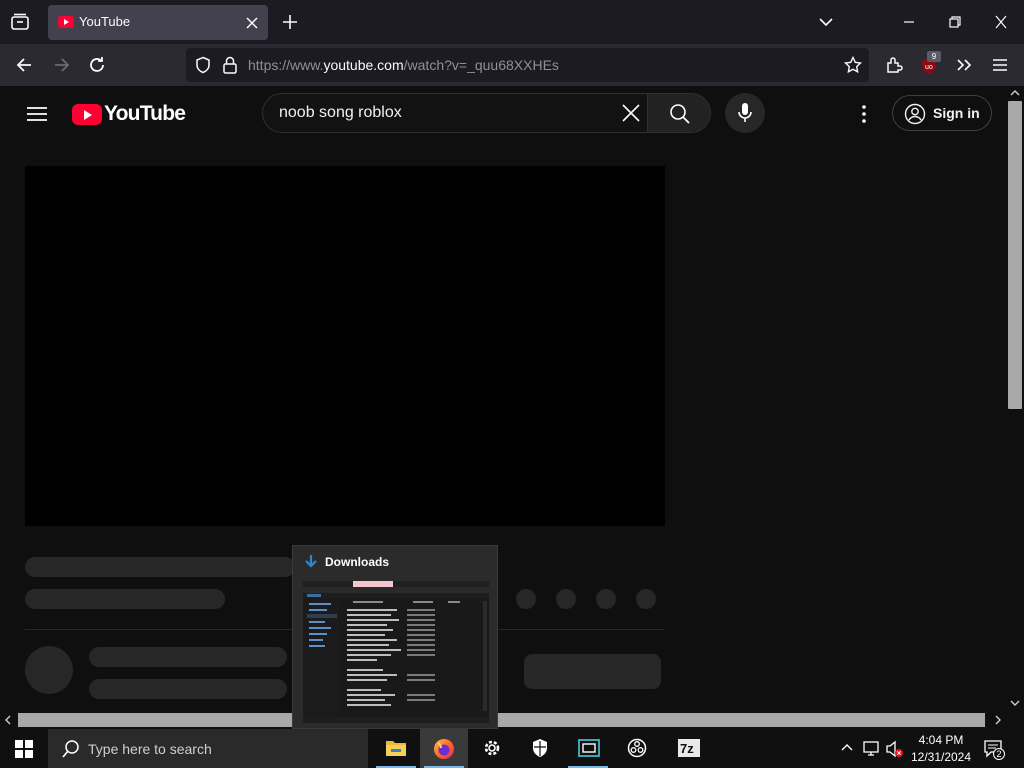 The width and height of the screenshot is (1024, 768). I want to click on capture-app-icon, so click(589, 748).